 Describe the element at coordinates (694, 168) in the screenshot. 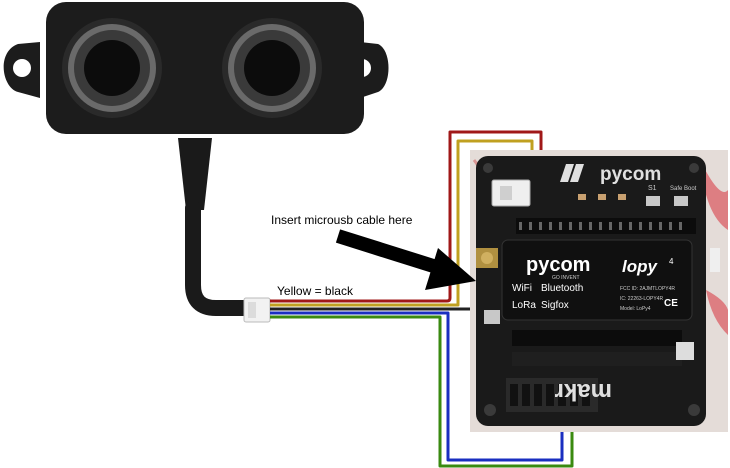

I see `mount-hole-top-right` at that location.